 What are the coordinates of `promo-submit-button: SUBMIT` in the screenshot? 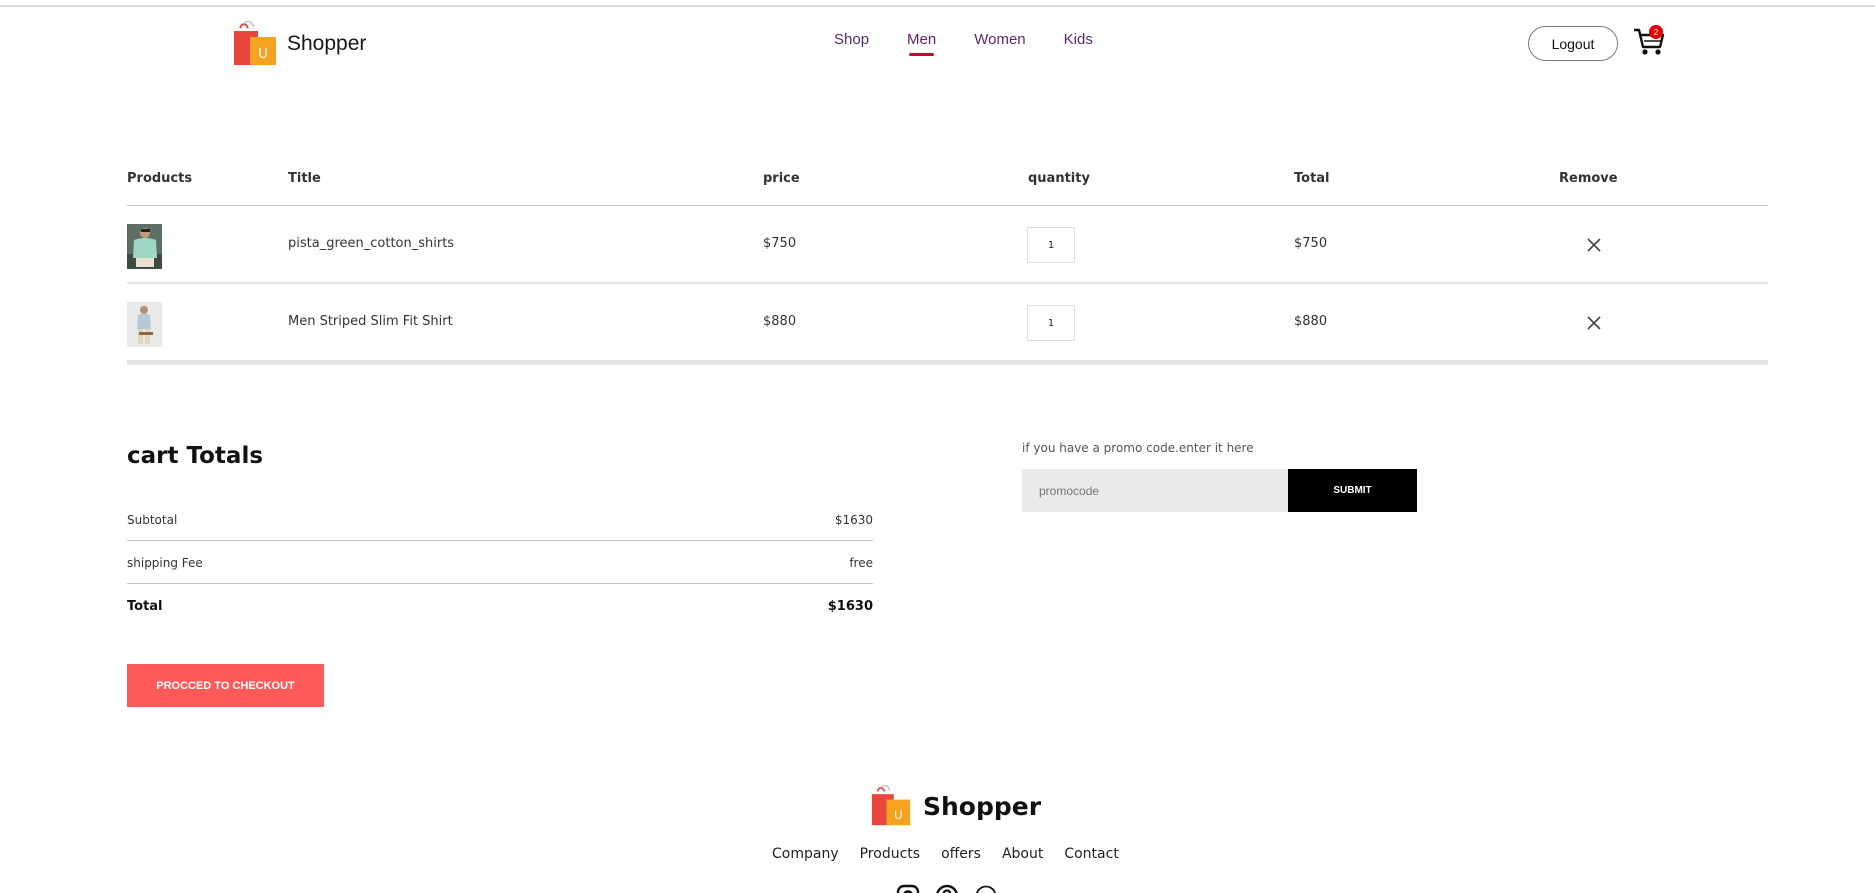 It's located at (1352, 490).